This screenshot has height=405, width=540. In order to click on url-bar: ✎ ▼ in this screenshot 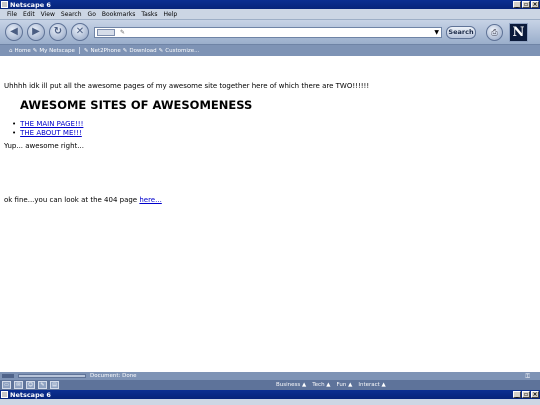, I will do `click(268, 32)`.